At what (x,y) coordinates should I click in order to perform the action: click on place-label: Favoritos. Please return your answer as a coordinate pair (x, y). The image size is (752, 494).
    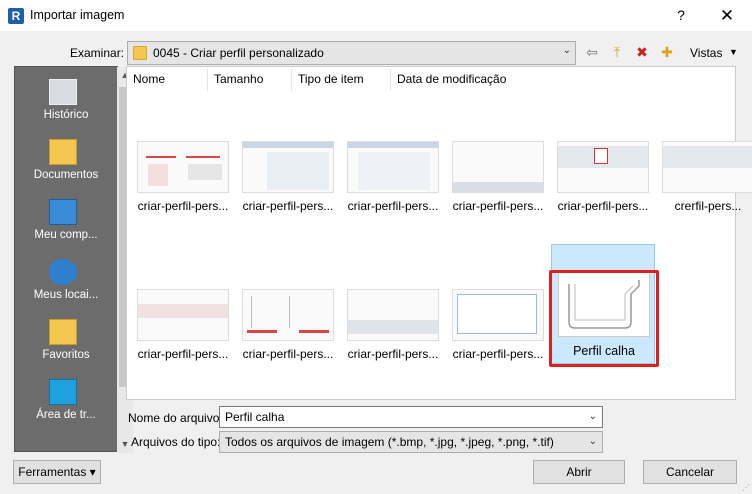
    Looking at the image, I should click on (66, 355).